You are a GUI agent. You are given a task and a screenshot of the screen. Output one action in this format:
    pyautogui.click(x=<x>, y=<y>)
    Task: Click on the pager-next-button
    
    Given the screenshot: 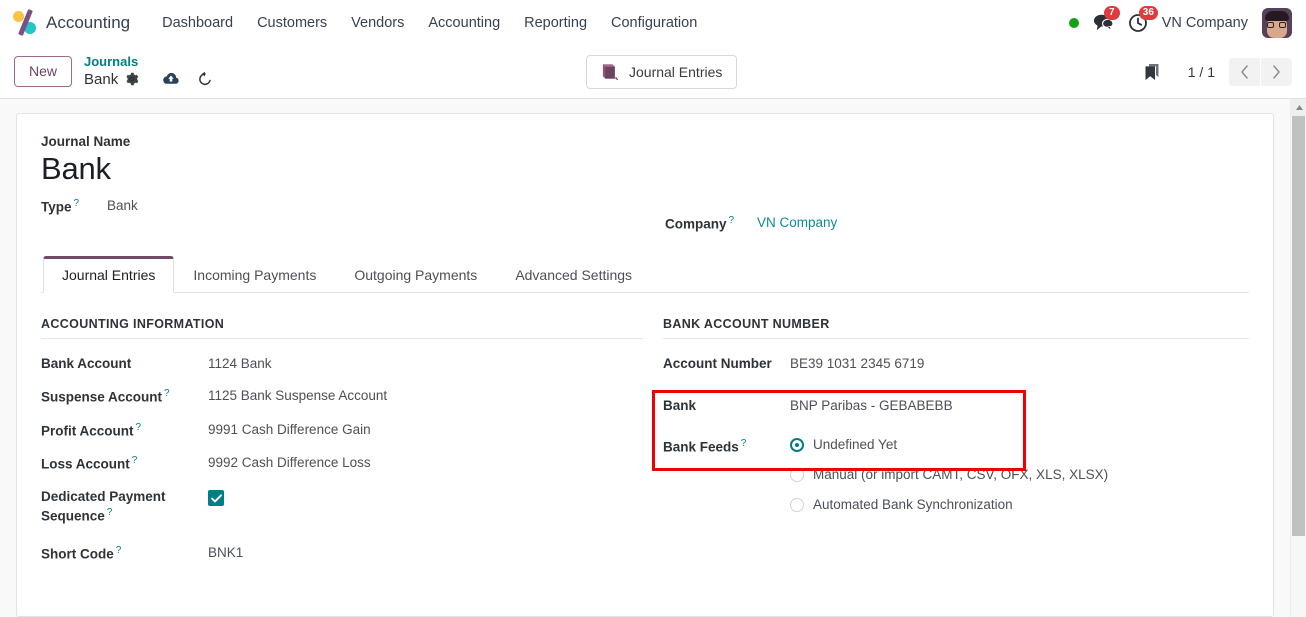 What is the action you would take?
    pyautogui.click(x=1276, y=71)
    